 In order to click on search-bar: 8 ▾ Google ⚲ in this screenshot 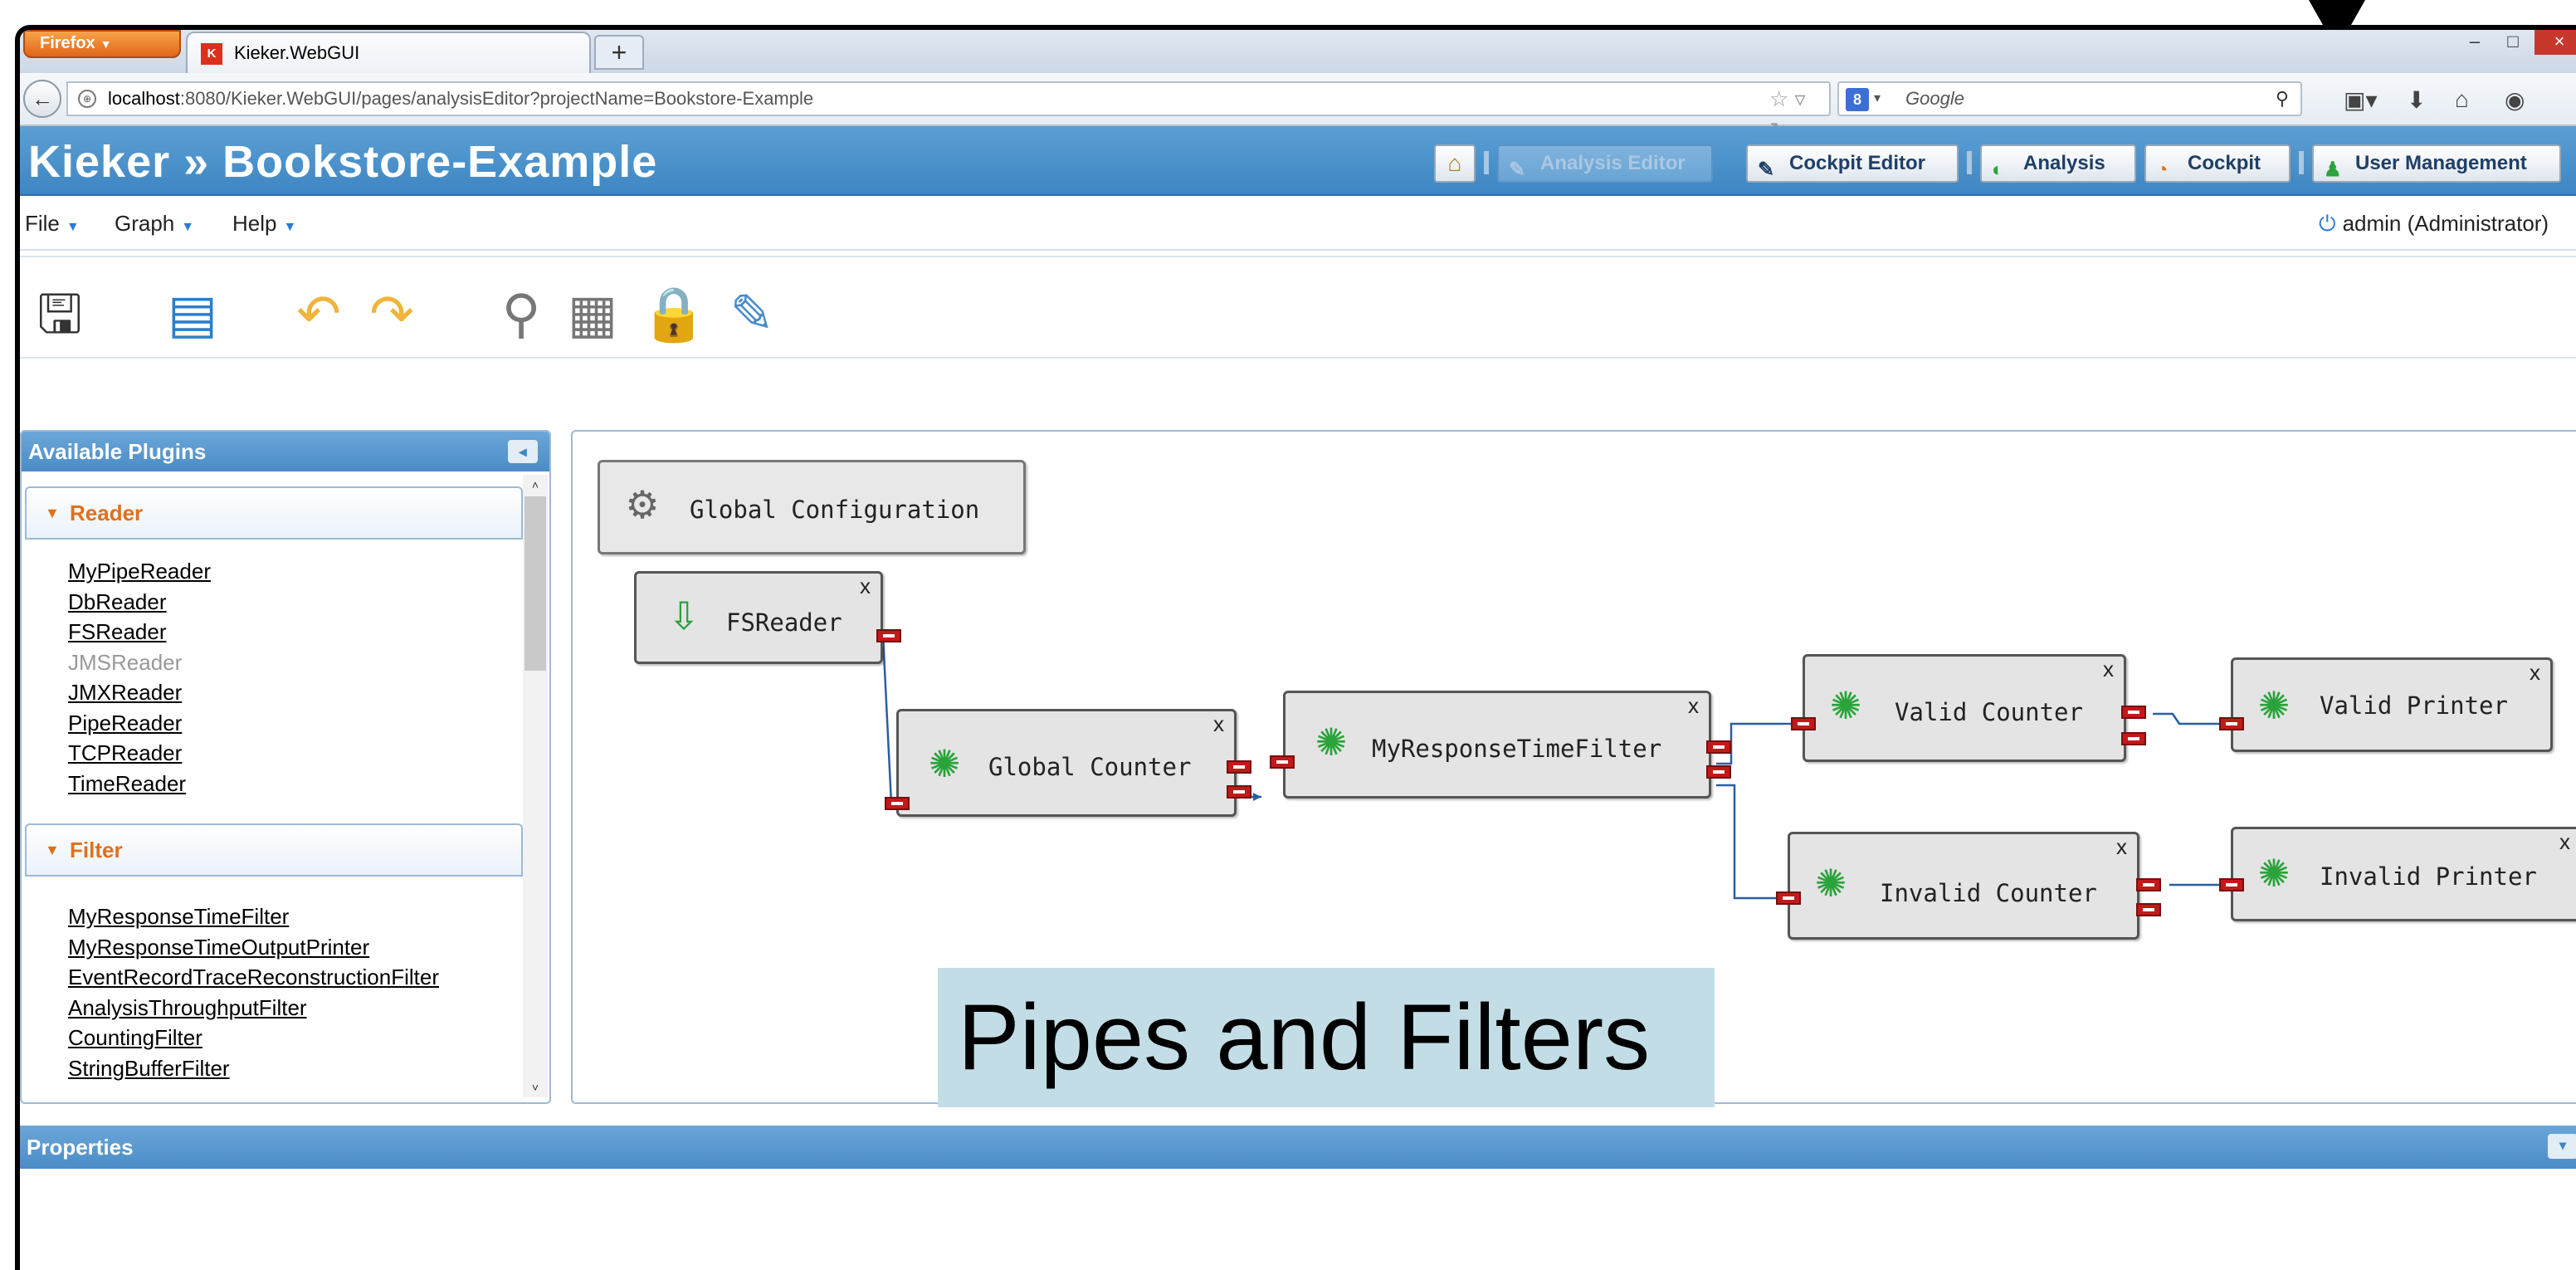, I will do `click(2069, 99)`.